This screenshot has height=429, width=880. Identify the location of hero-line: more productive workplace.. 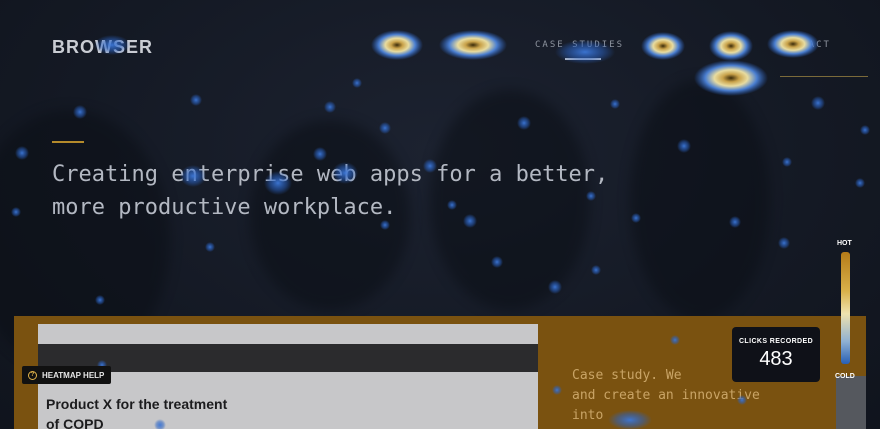
(224, 207).